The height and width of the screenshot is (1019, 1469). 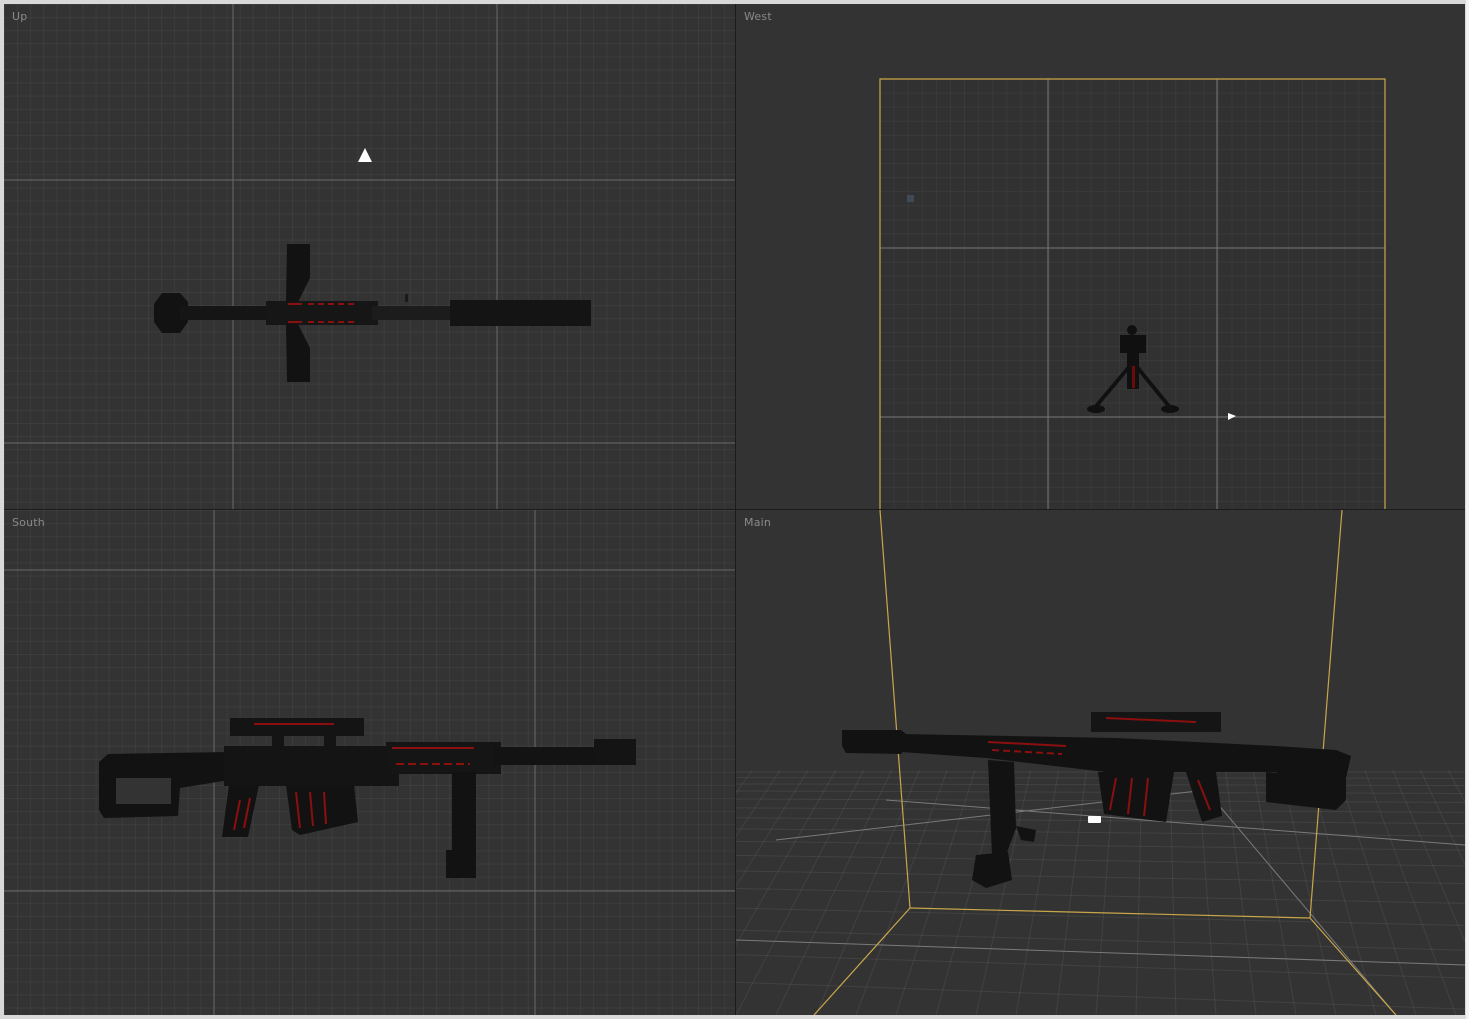 What do you see at coordinates (367, 798) in the screenshot?
I see `rifle-model-side-view` at bounding box center [367, 798].